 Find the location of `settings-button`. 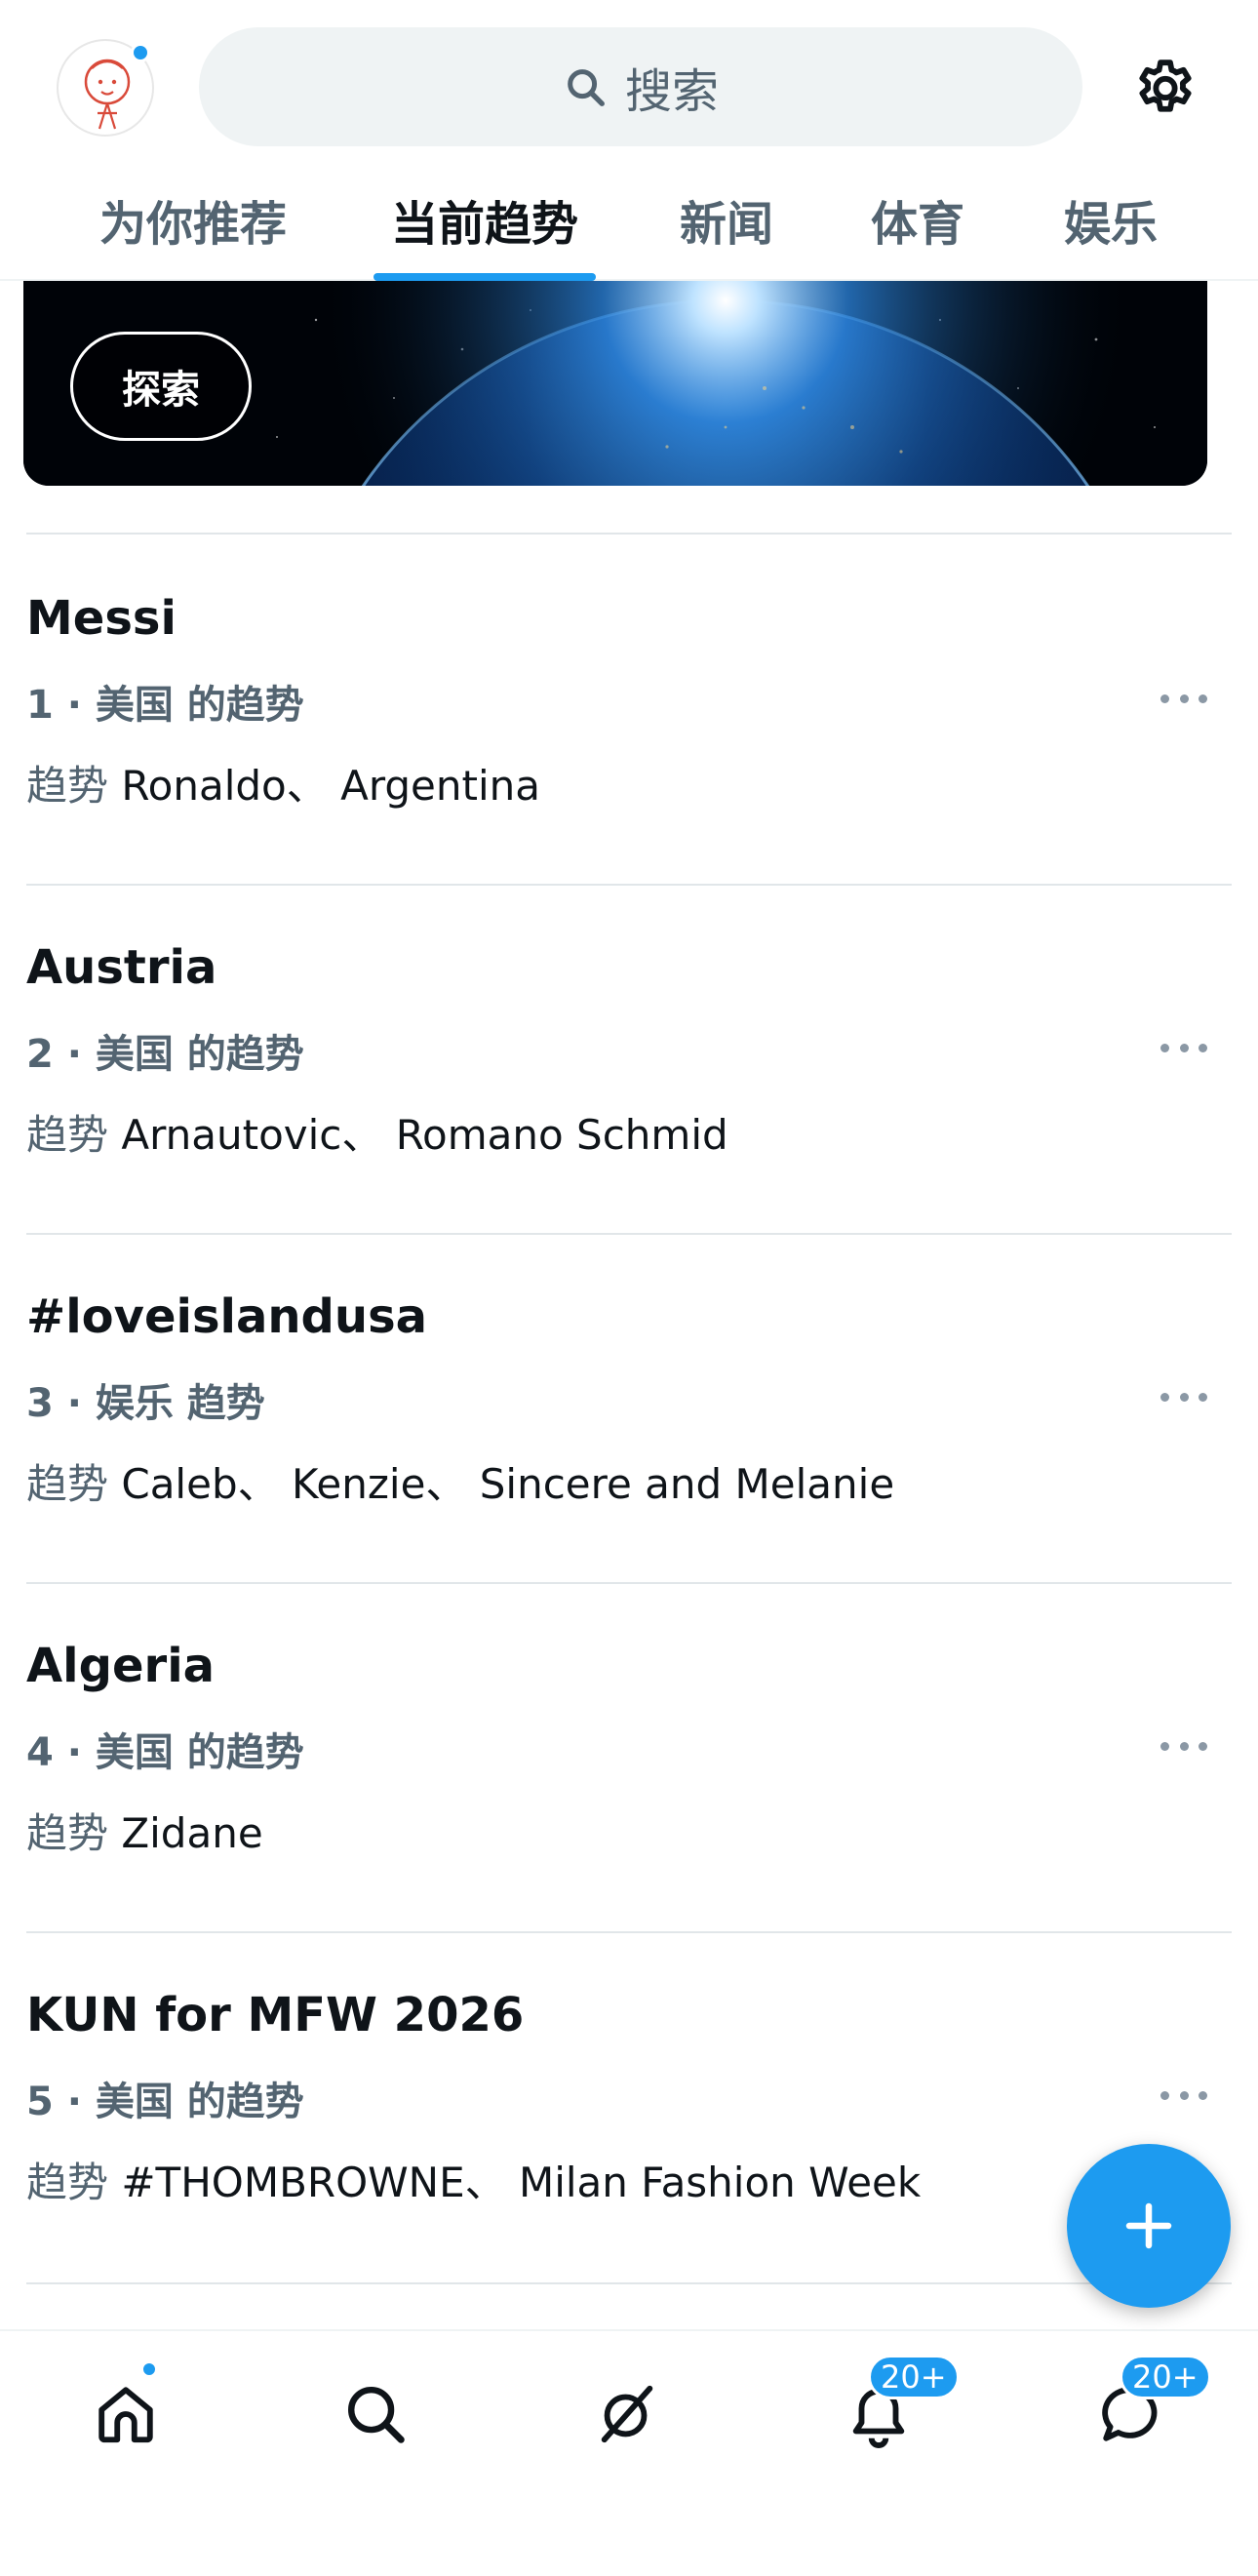

settings-button is located at coordinates (1165, 87).